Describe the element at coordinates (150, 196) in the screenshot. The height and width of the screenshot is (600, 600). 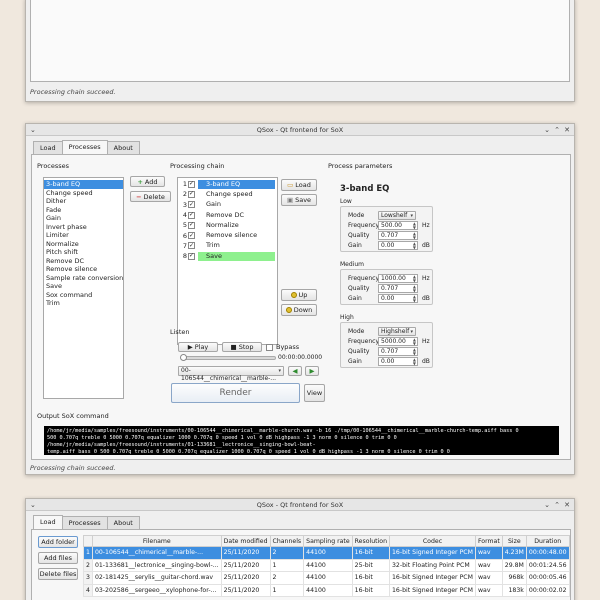
I see `delete-button: − Delete` at that location.